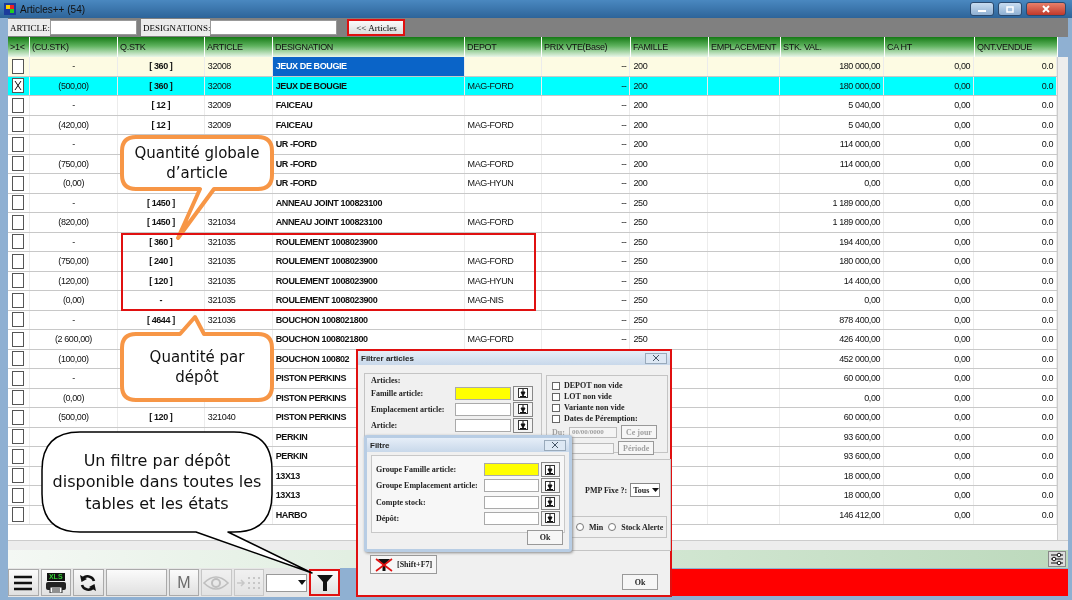 This screenshot has width=1072, height=600. I want to click on table-cell: 321034, so click(238, 222).